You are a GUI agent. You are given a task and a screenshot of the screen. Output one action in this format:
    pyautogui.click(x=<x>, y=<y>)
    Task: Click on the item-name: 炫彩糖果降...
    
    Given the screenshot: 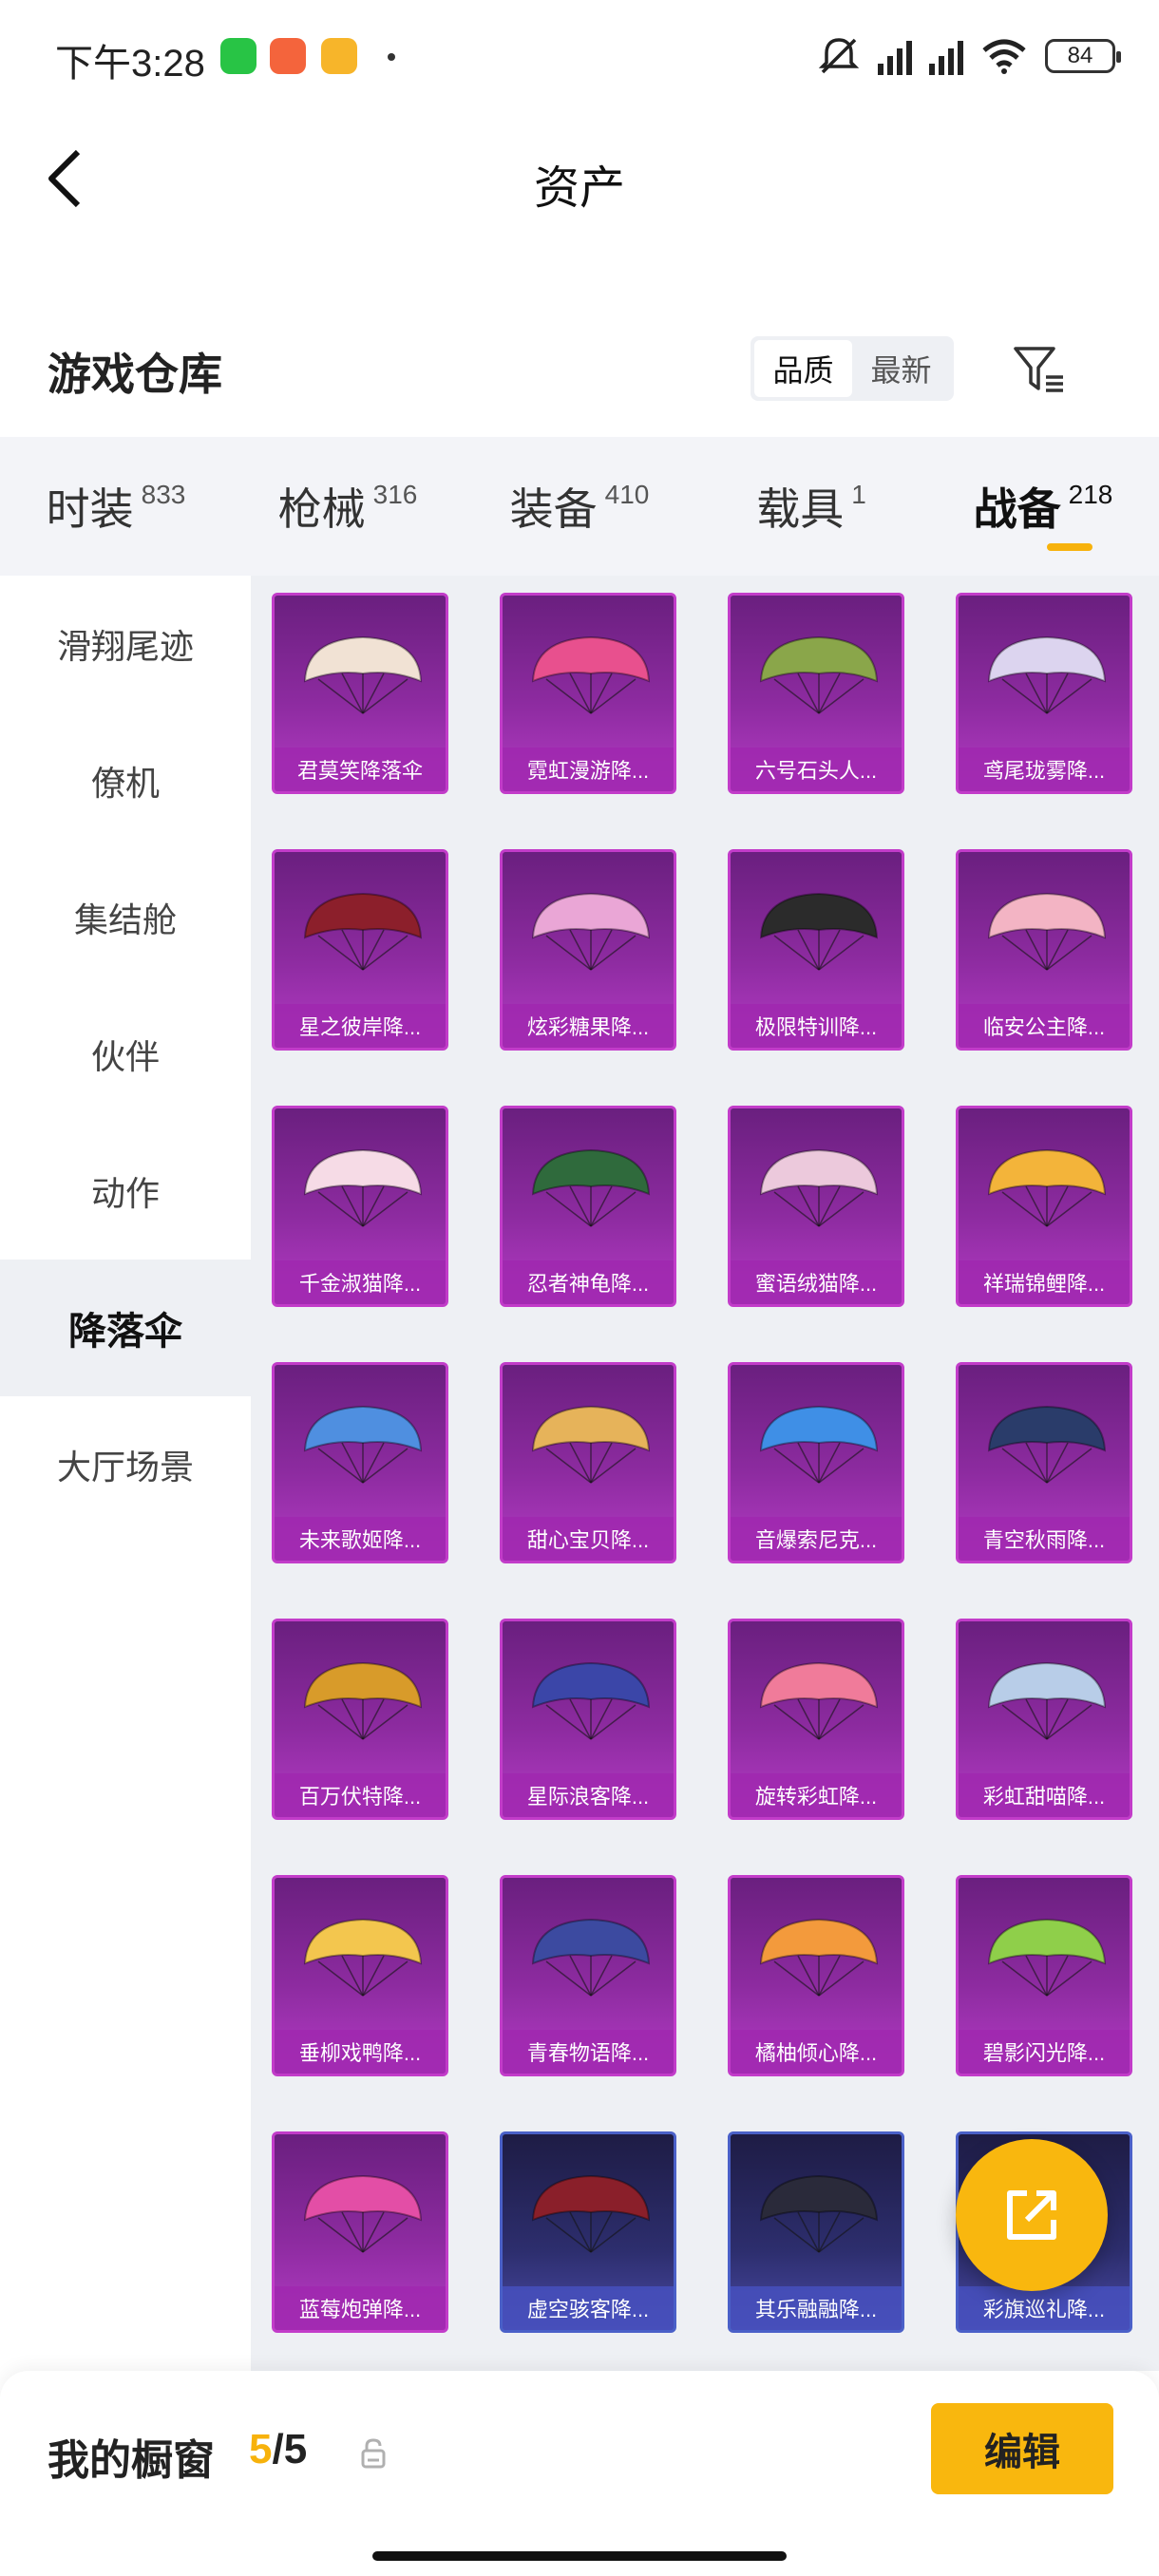 What is the action you would take?
    pyautogui.click(x=588, y=1026)
    